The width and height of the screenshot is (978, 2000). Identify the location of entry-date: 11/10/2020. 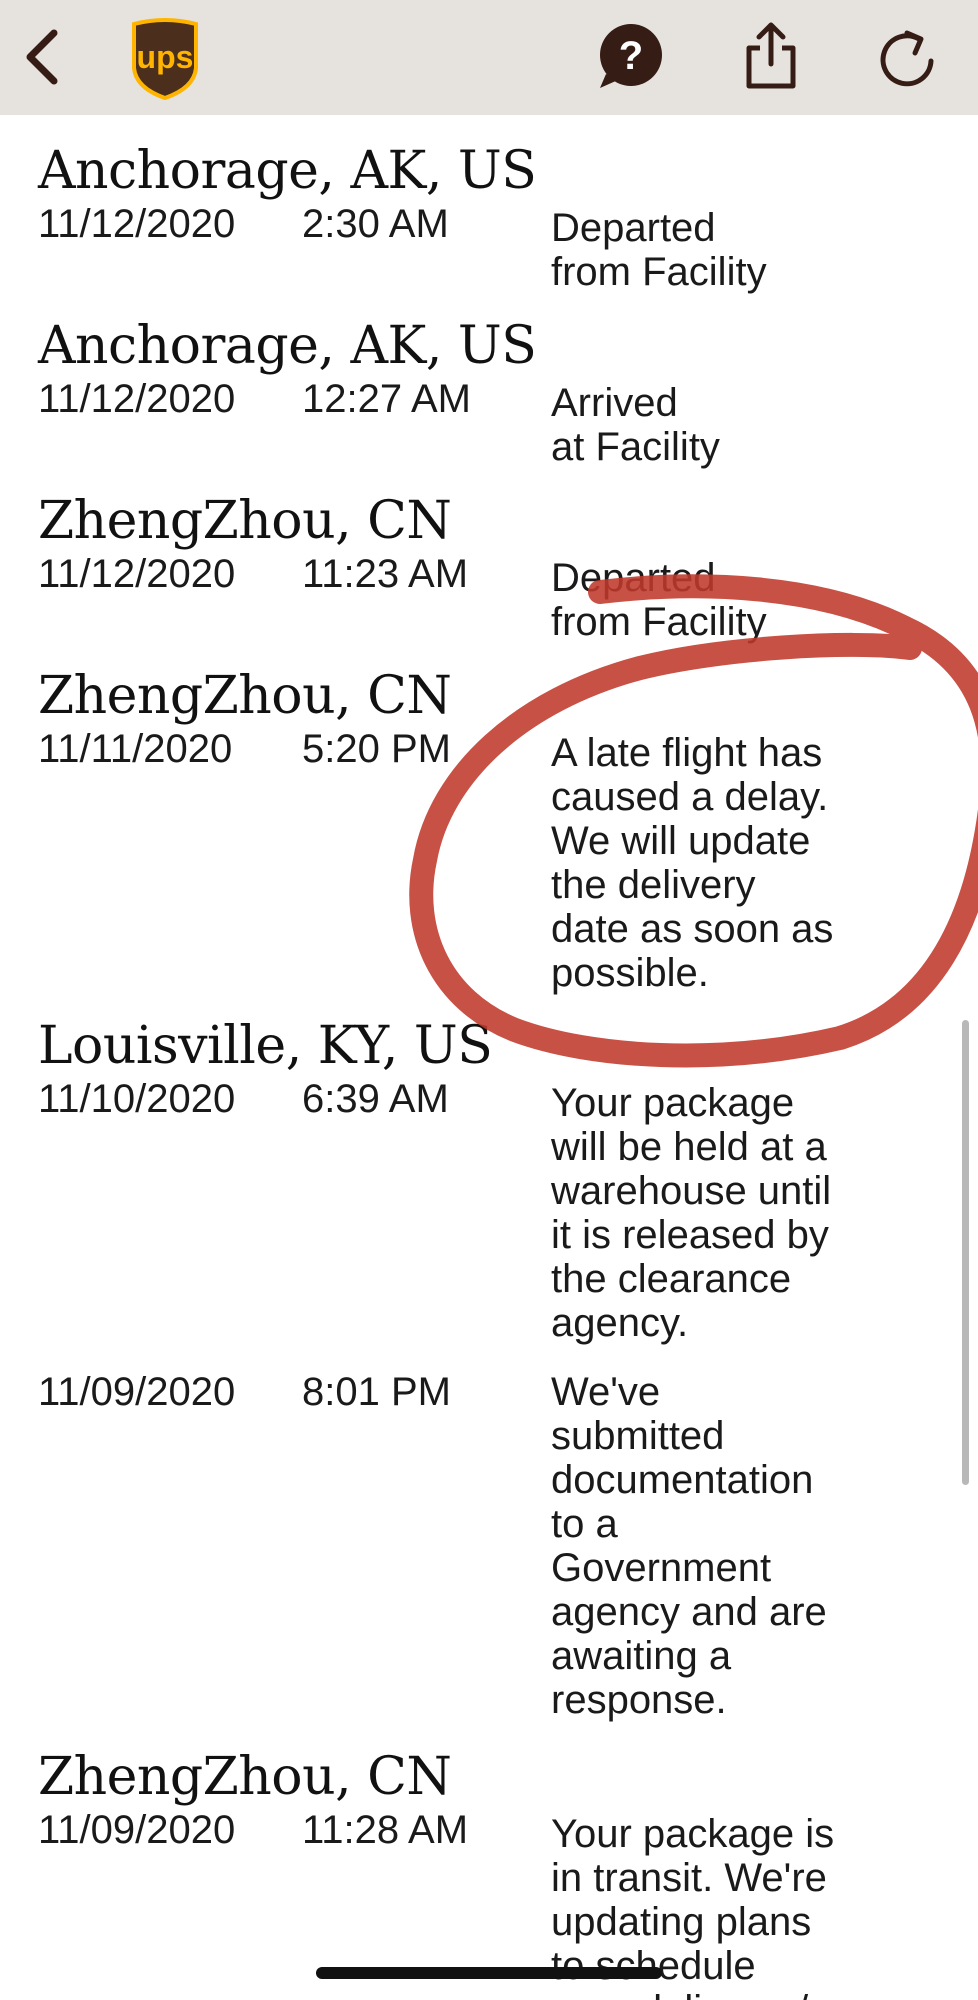
(137, 1099).